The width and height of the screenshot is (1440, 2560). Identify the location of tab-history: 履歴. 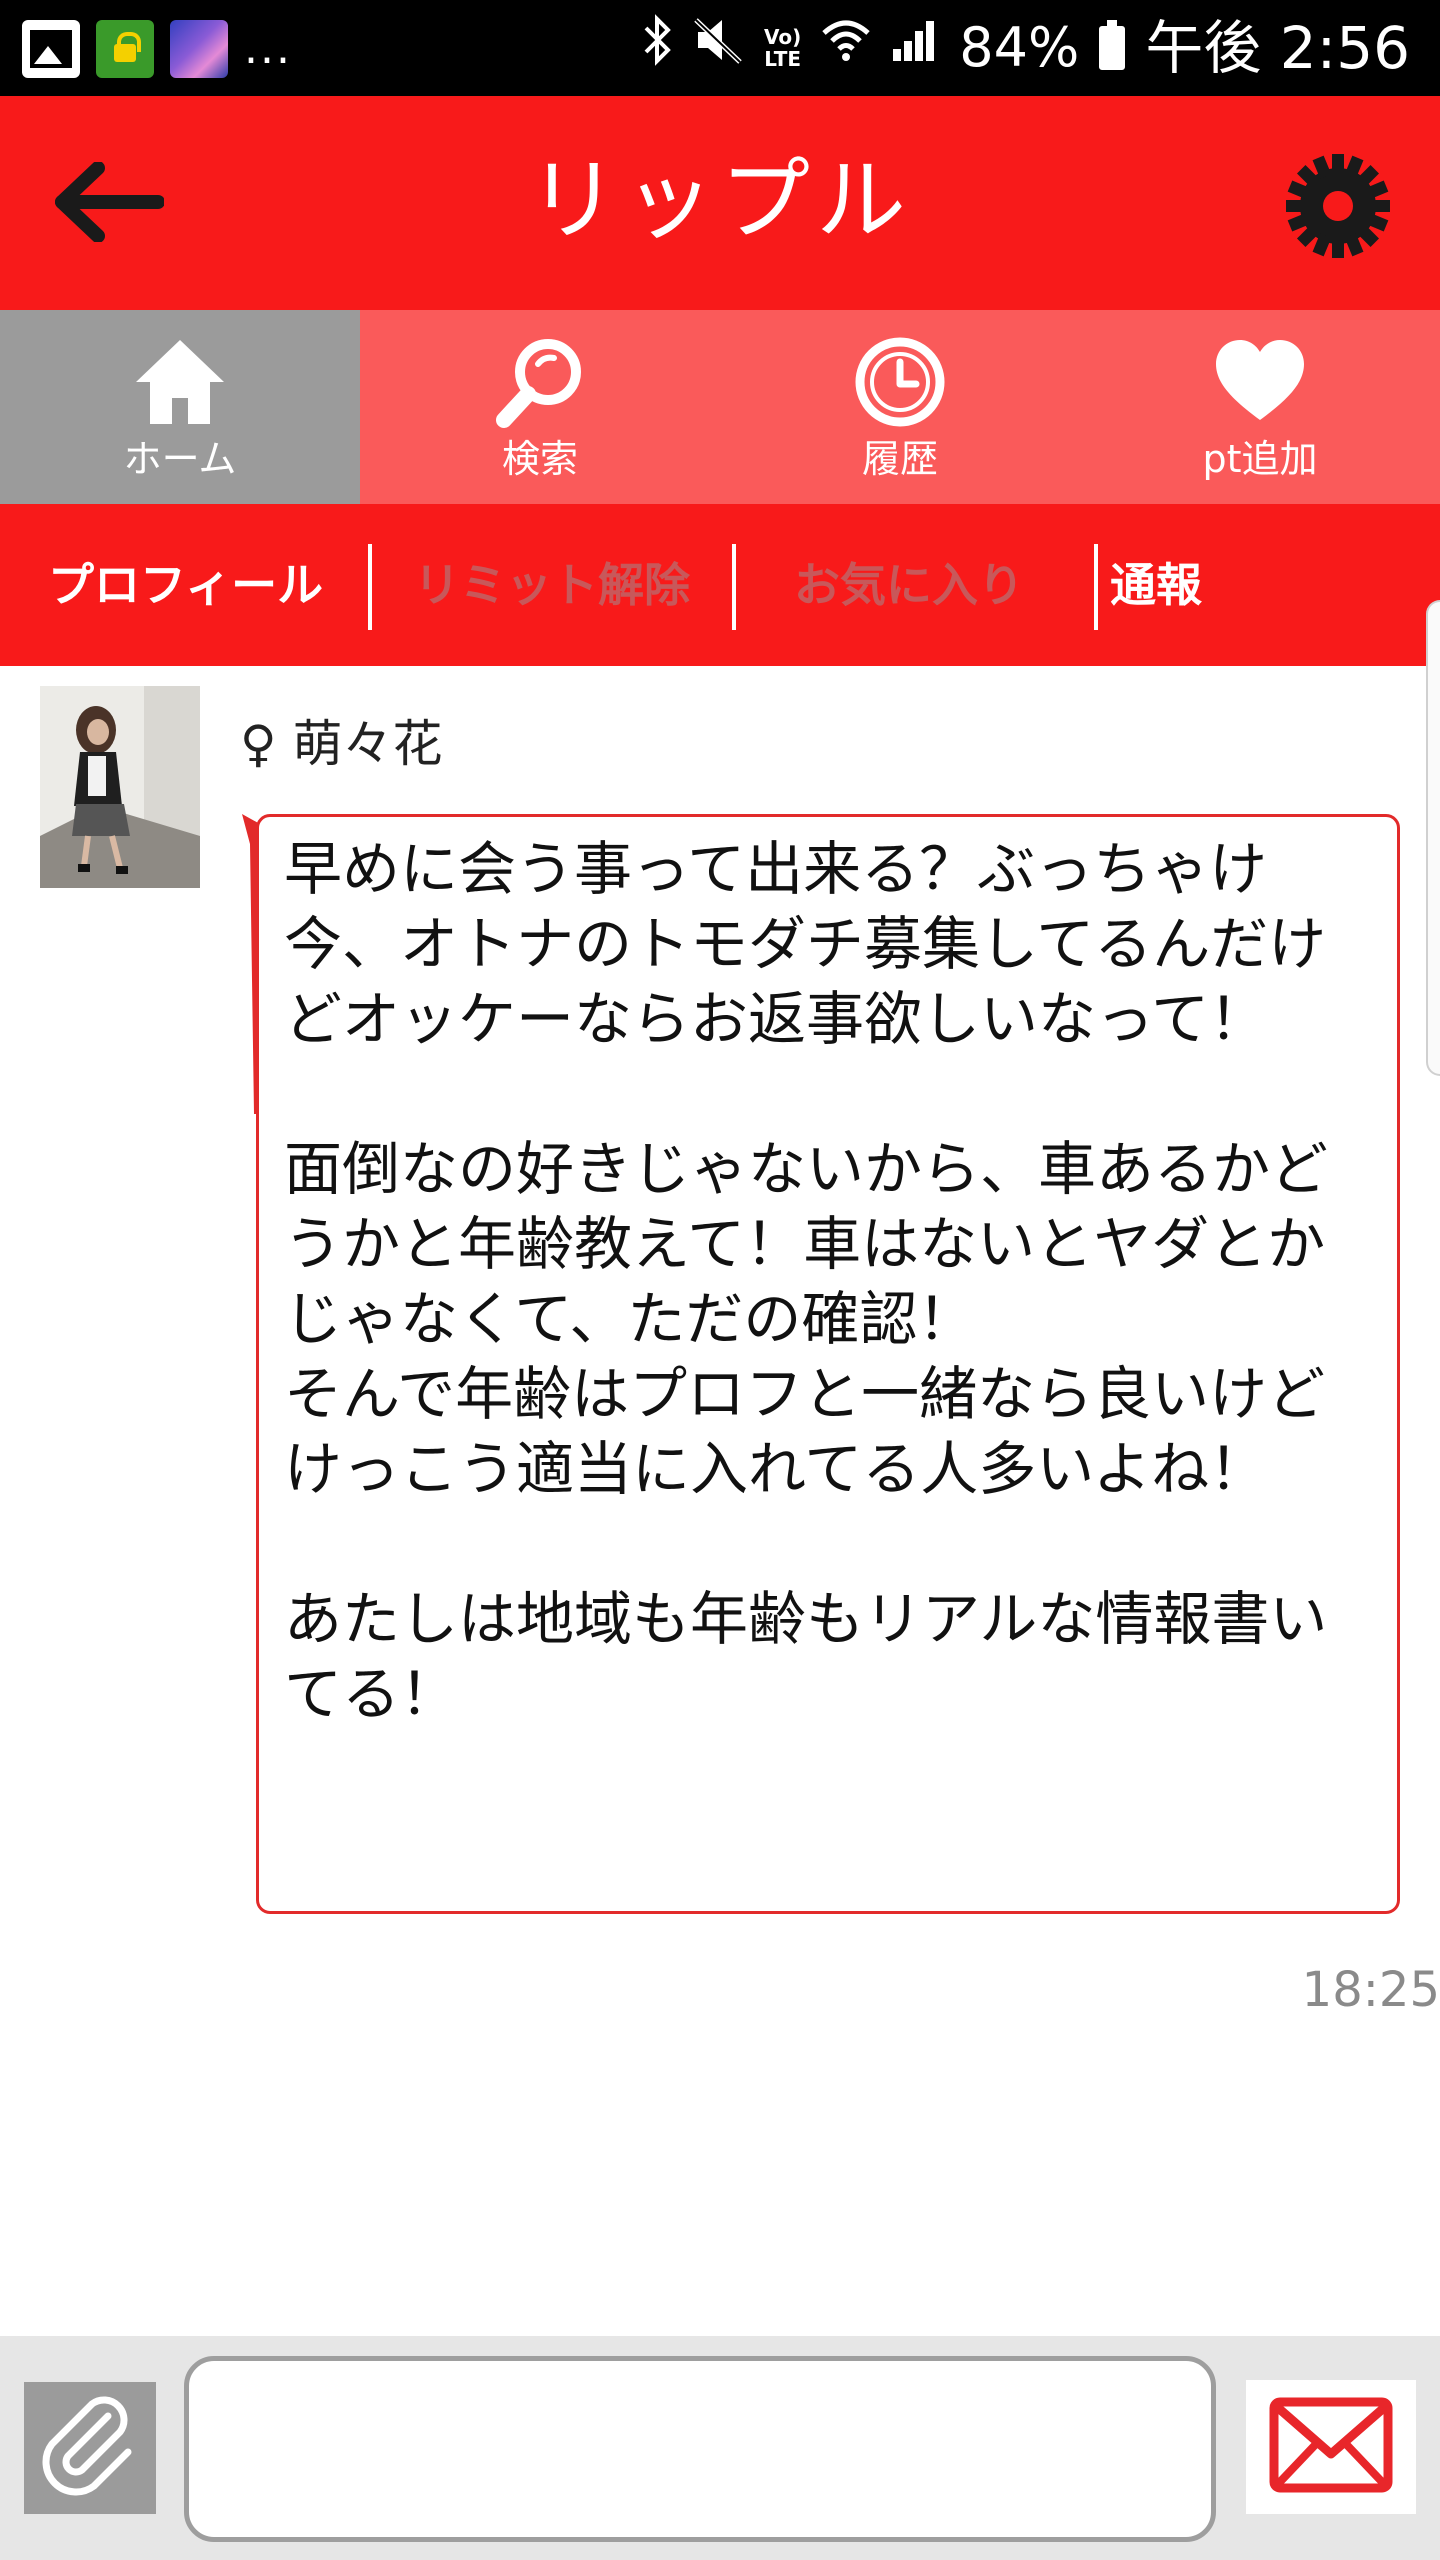
(900, 407).